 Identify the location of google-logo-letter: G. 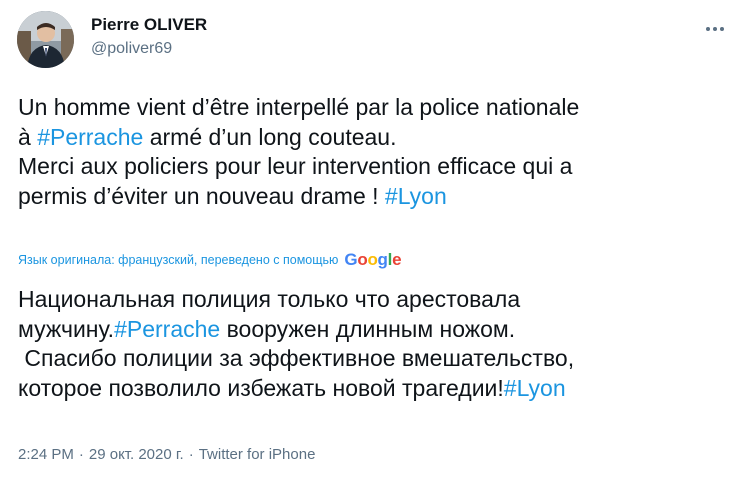
(351, 259).